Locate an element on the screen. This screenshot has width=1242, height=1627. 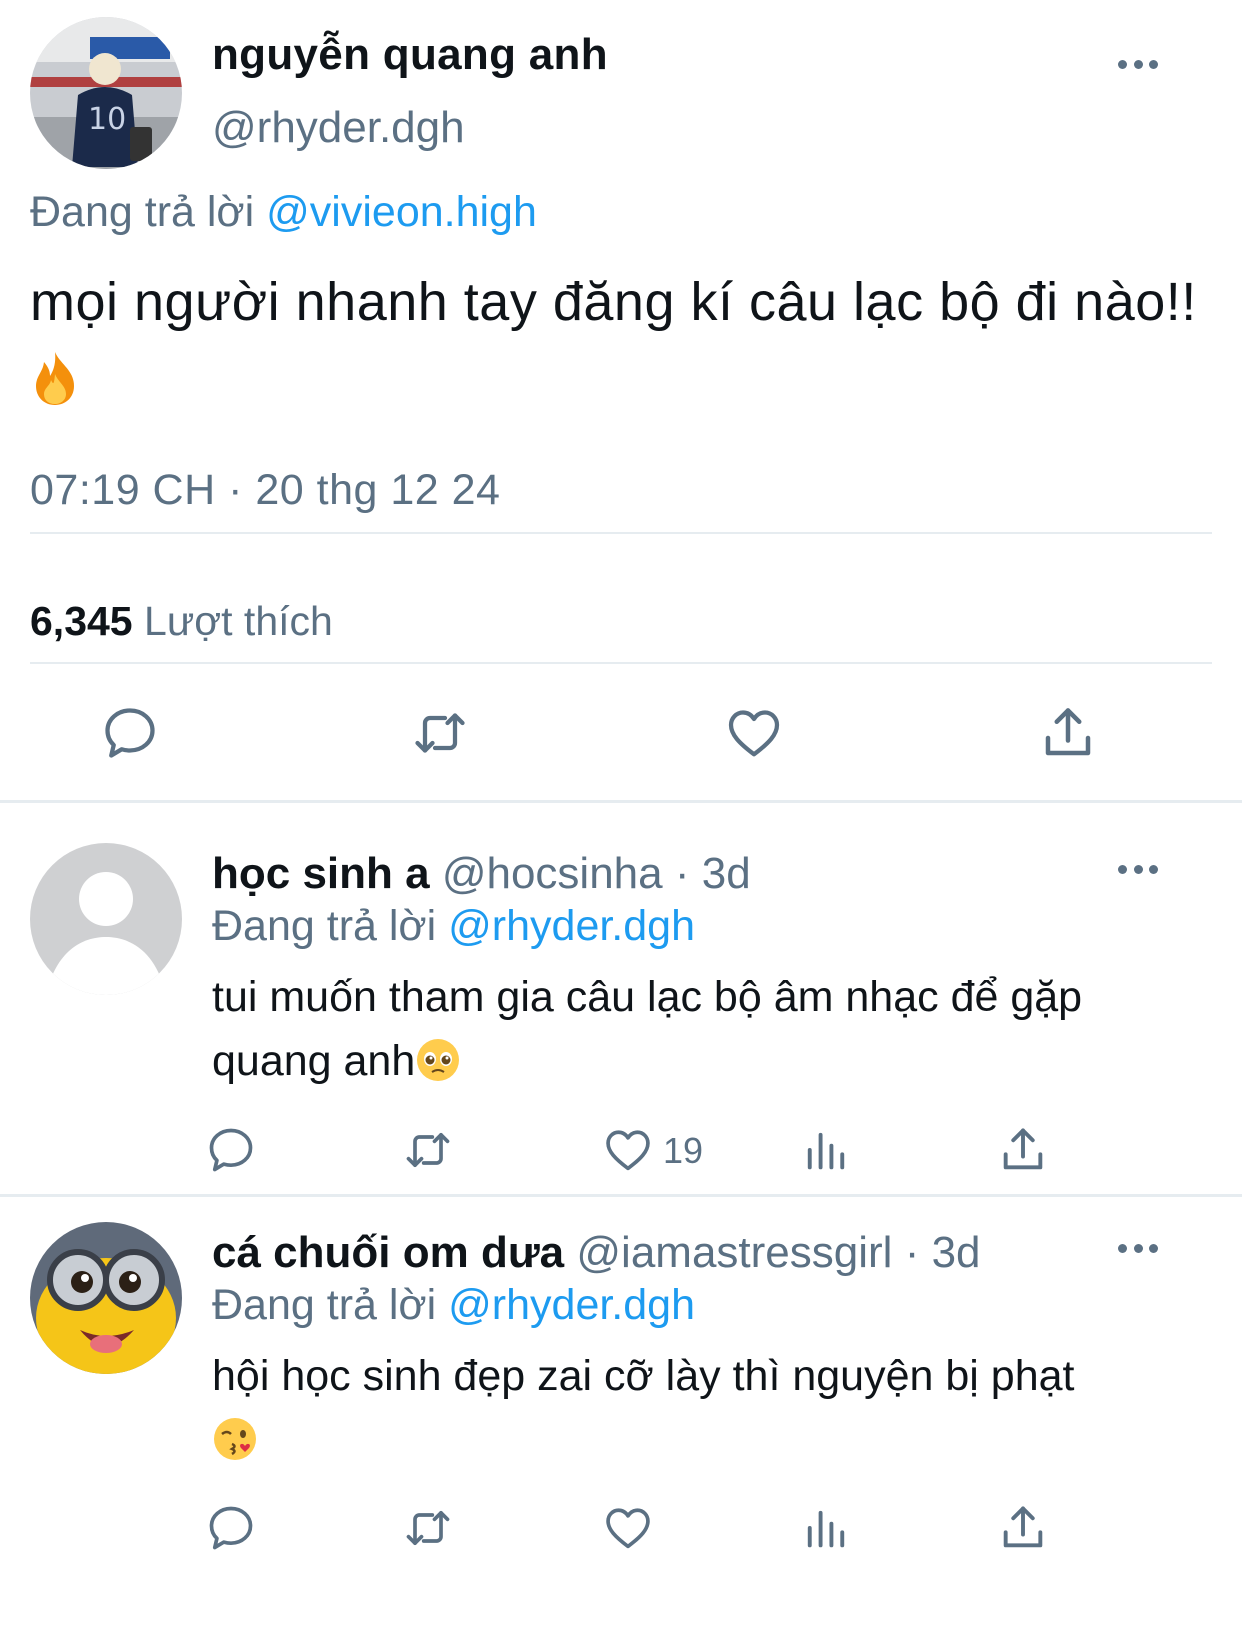
kissing-face-emoji-icon is located at coordinates (235, 1439).